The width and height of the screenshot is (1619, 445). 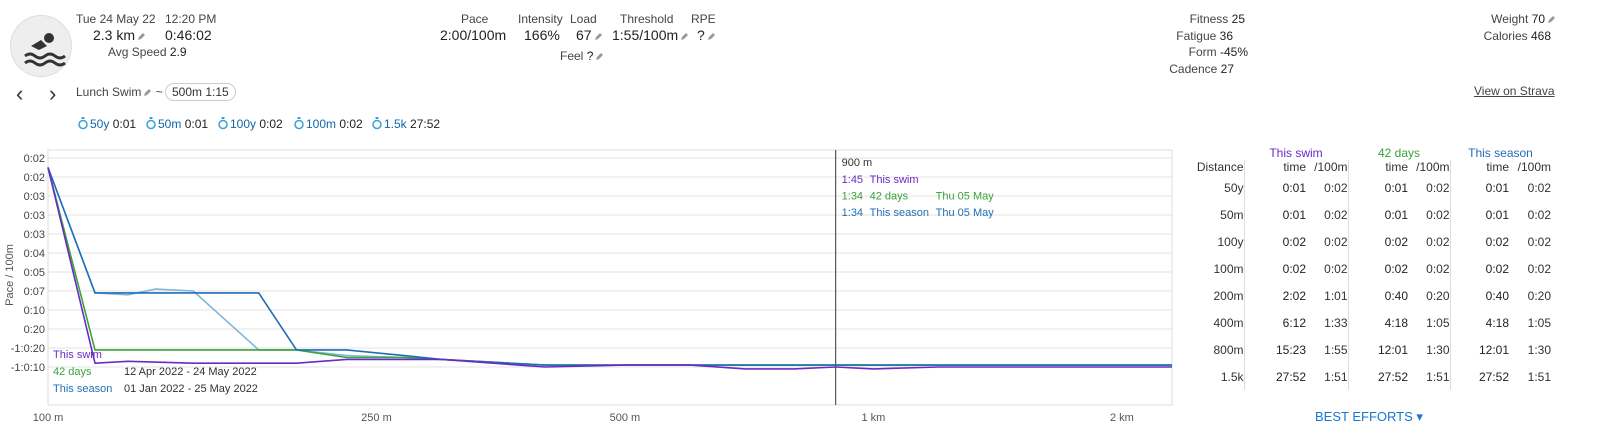 I want to click on y-tick-label: 0:07, so click(x=34, y=292).